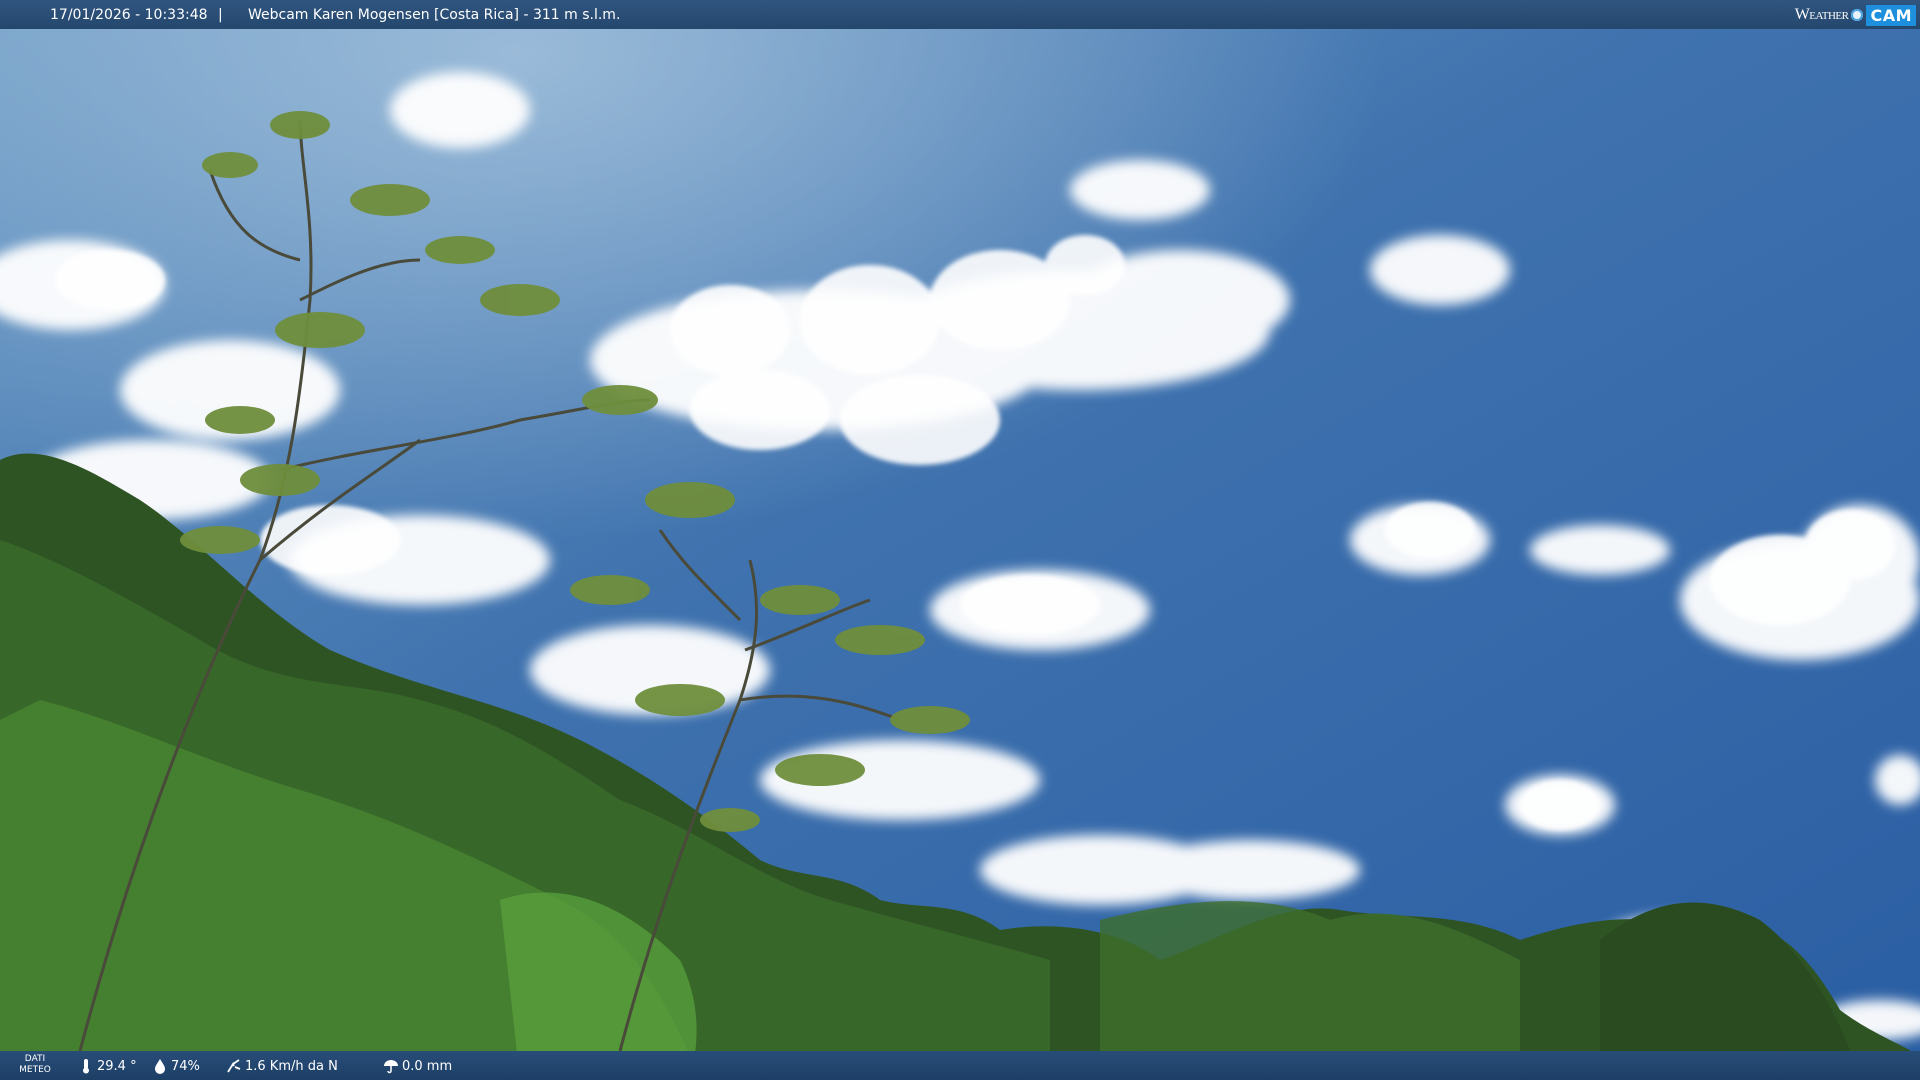  I want to click on wind-icon, so click(234, 1066).